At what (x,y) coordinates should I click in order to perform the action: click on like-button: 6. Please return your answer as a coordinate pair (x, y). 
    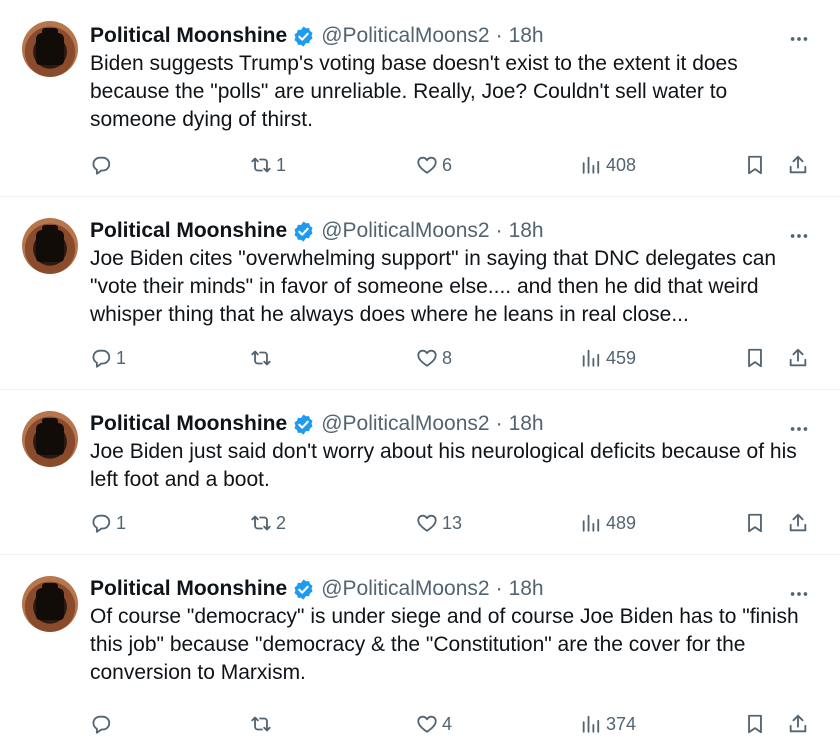
    Looking at the image, I should click on (434, 165).